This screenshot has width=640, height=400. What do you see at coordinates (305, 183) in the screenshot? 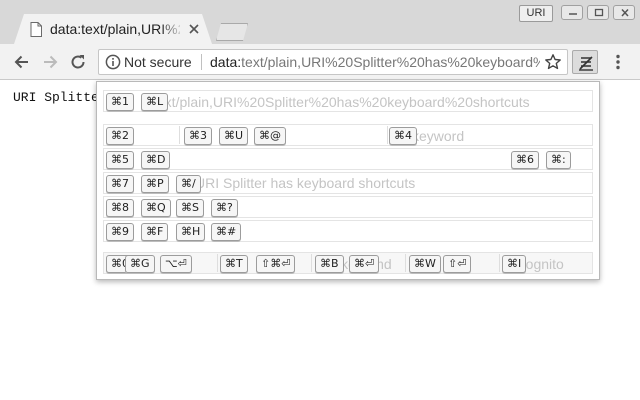
I see `decoded-text: URI Splitter has keyboard shortcuts` at bounding box center [305, 183].